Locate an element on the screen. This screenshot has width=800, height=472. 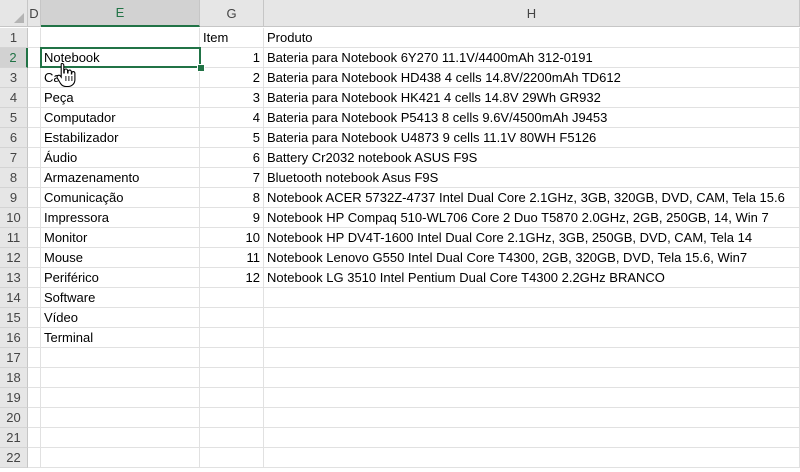
cell-d18 is located at coordinates (34, 378).